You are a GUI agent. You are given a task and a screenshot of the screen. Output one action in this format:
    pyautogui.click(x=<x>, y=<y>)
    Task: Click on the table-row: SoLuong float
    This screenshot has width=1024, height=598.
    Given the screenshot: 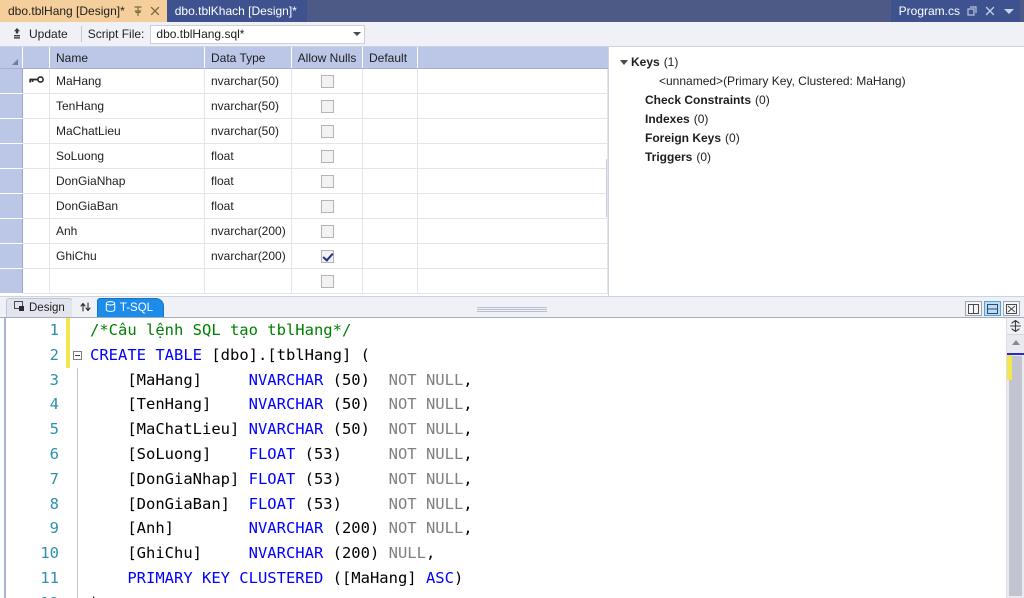 What is the action you would take?
    pyautogui.click(x=304, y=156)
    